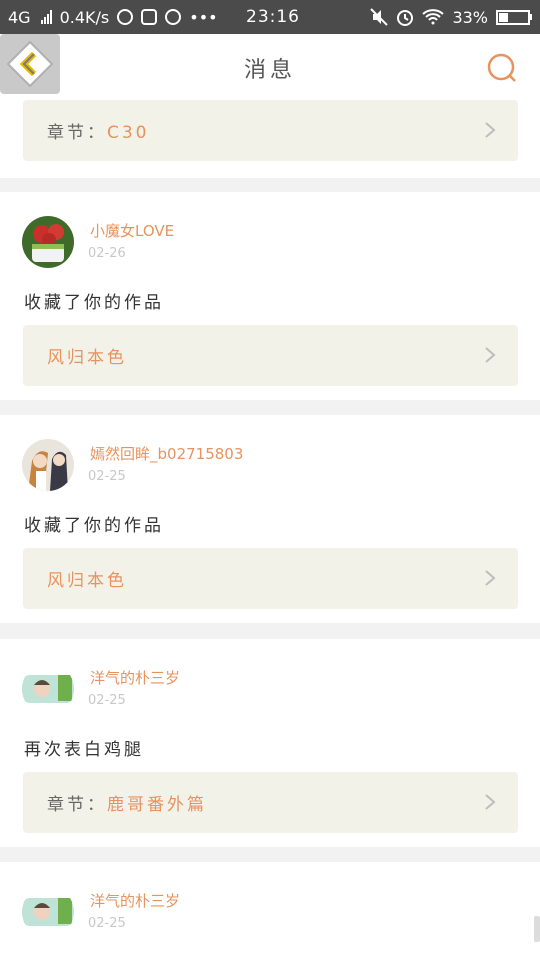 This screenshot has height=960, width=540. I want to click on chat-icon, so click(173, 17).